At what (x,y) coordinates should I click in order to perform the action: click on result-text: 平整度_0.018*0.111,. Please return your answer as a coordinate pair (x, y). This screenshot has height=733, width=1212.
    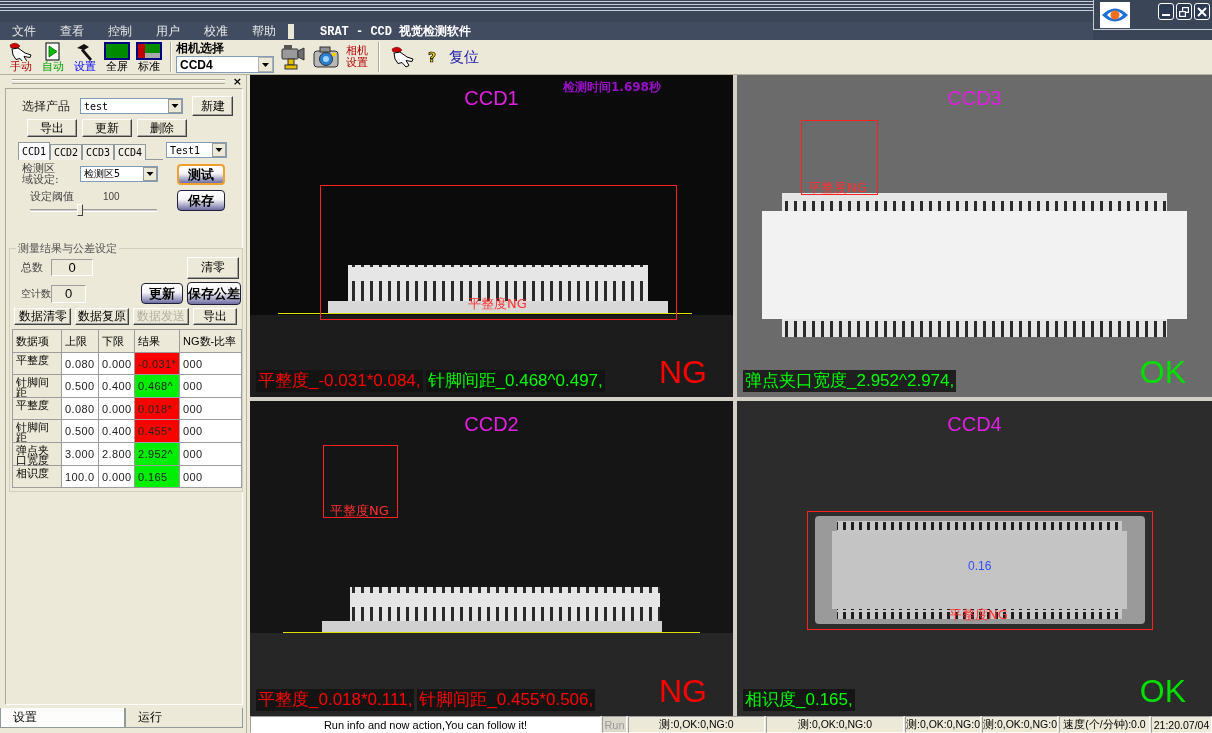
    Looking at the image, I should click on (335, 700).